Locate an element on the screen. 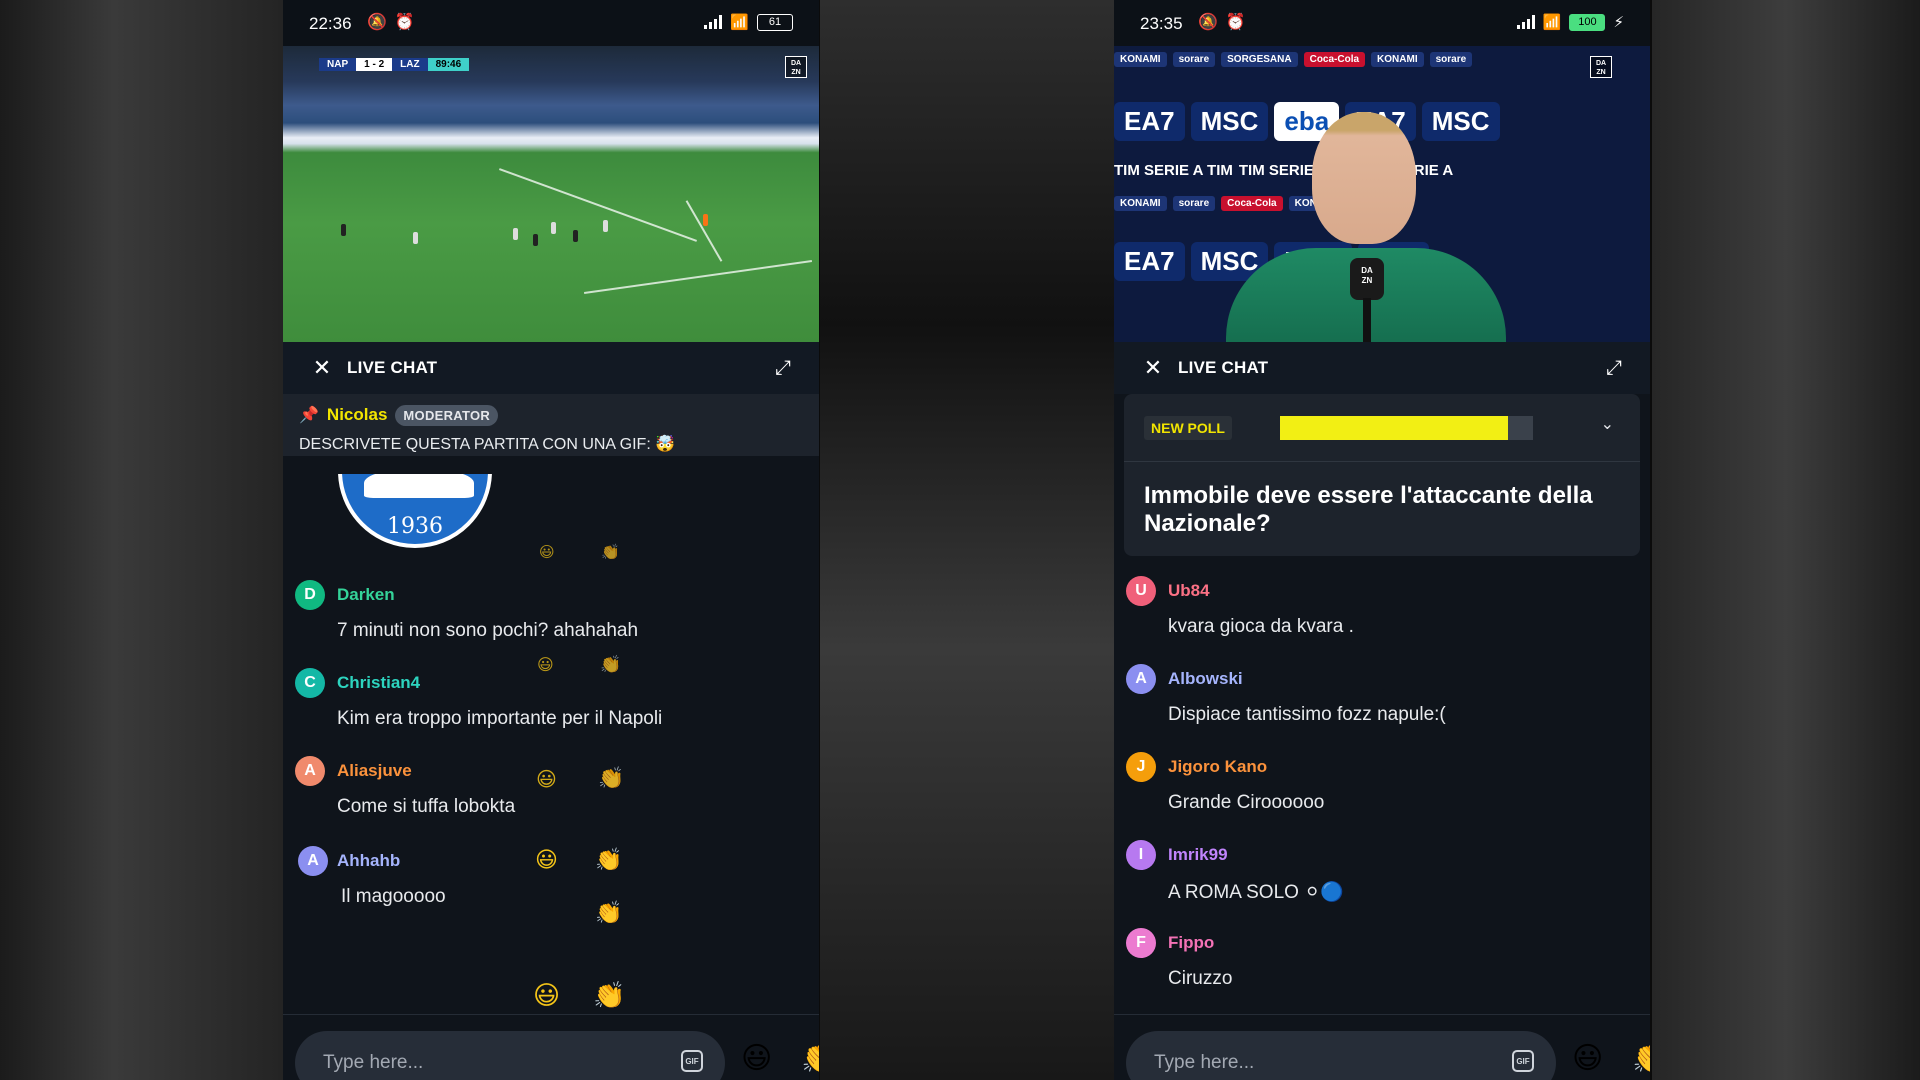 The image size is (1920, 1080). message-text: kvara gioca da kvara . is located at coordinates (1261, 626).